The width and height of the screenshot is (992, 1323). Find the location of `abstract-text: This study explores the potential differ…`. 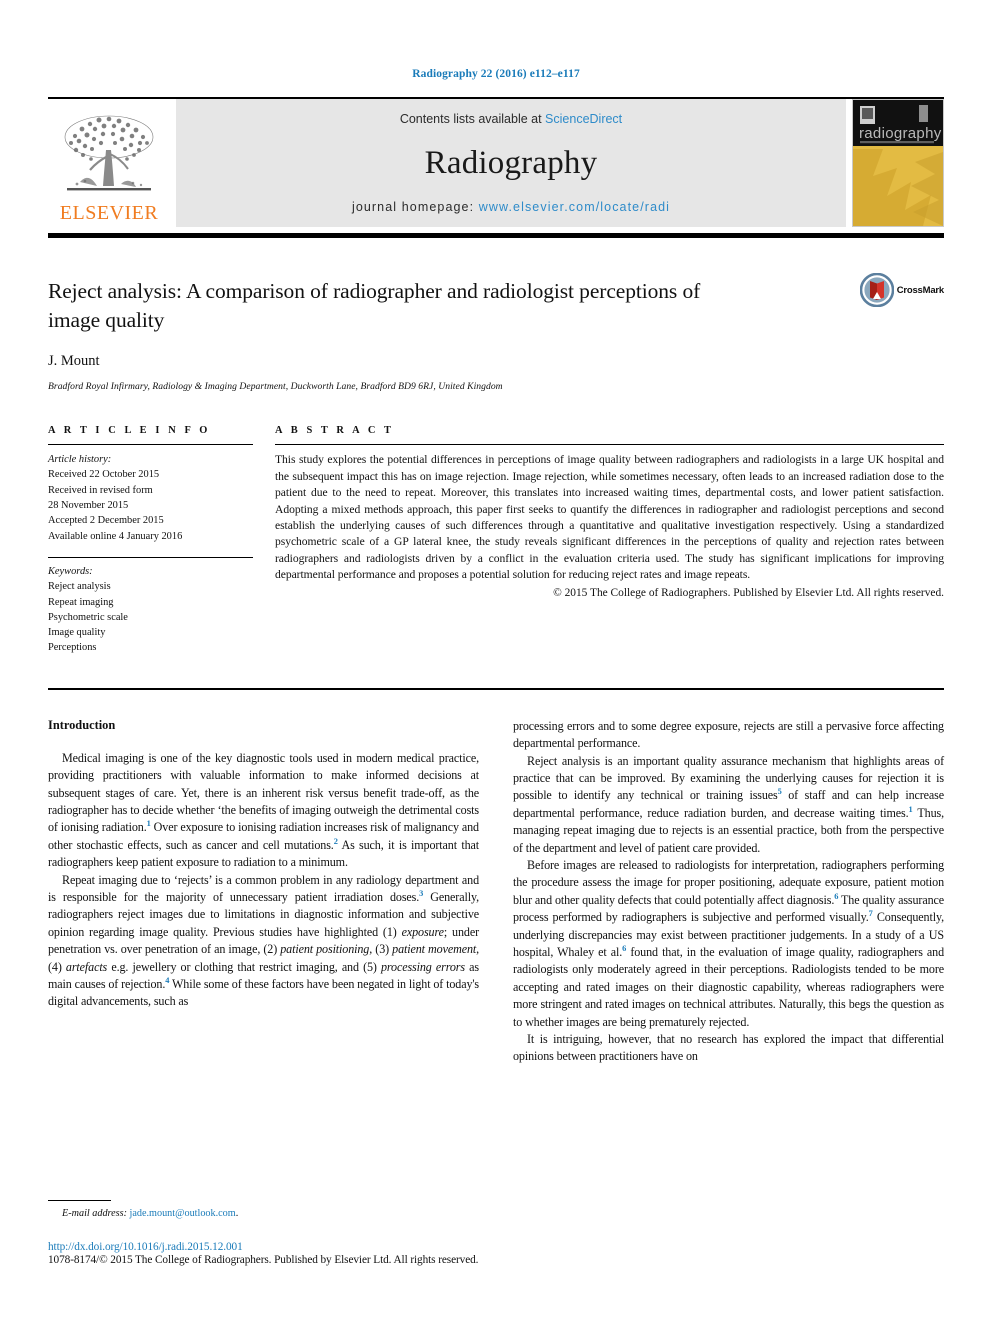

abstract-text: This study explores the potential differ… is located at coordinates (609, 517).